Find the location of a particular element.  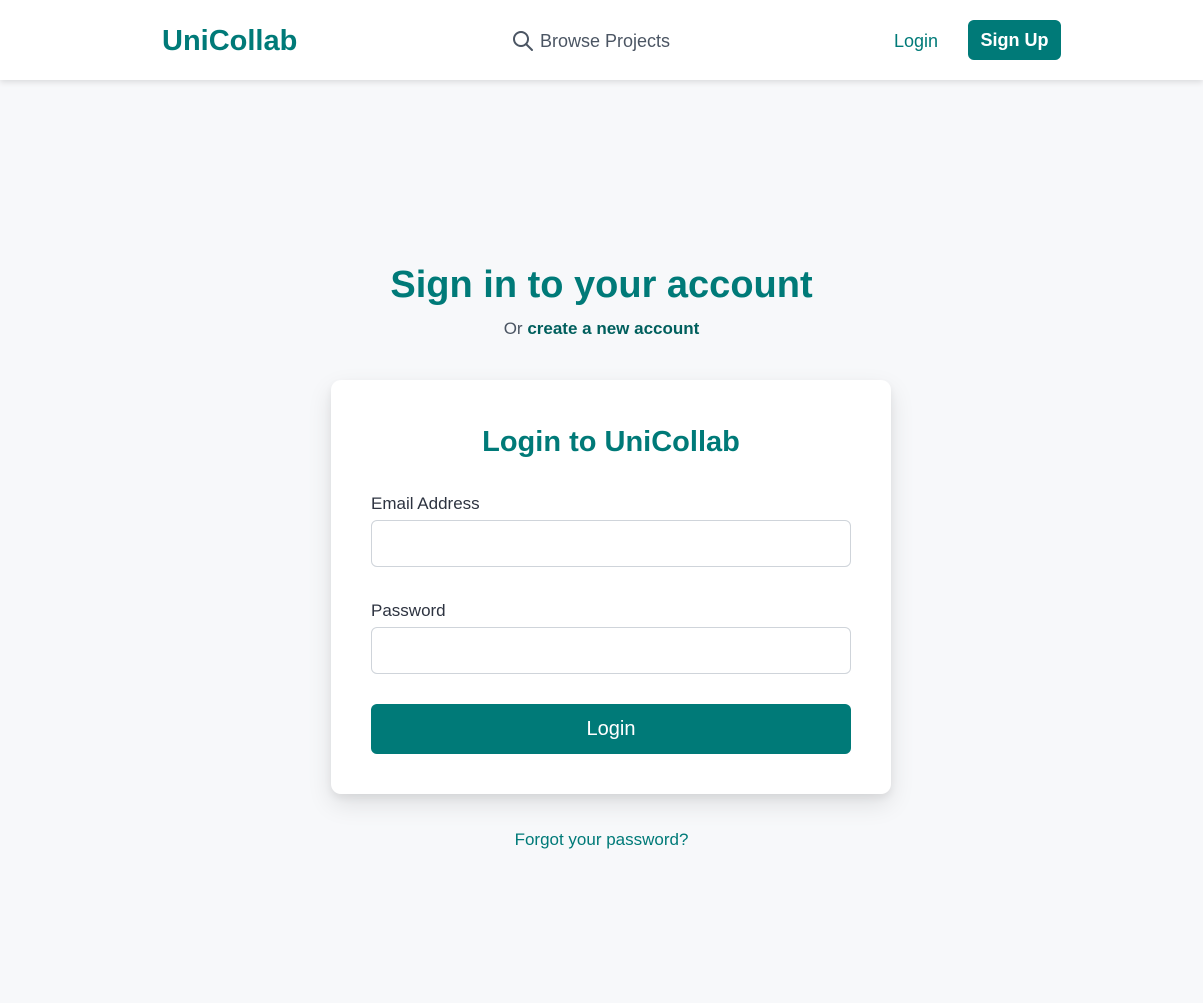

email-label: Email Address is located at coordinates (425, 503).